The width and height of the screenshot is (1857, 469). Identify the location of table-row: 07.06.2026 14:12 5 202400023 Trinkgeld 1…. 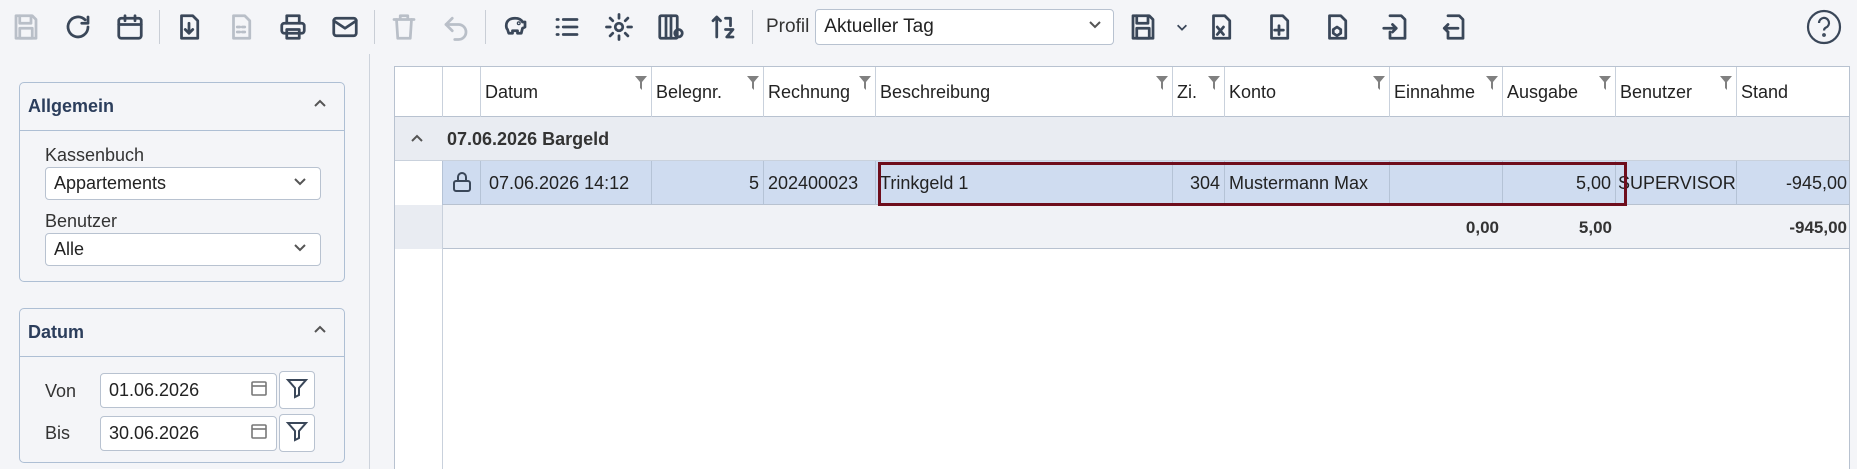
(1122, 183).